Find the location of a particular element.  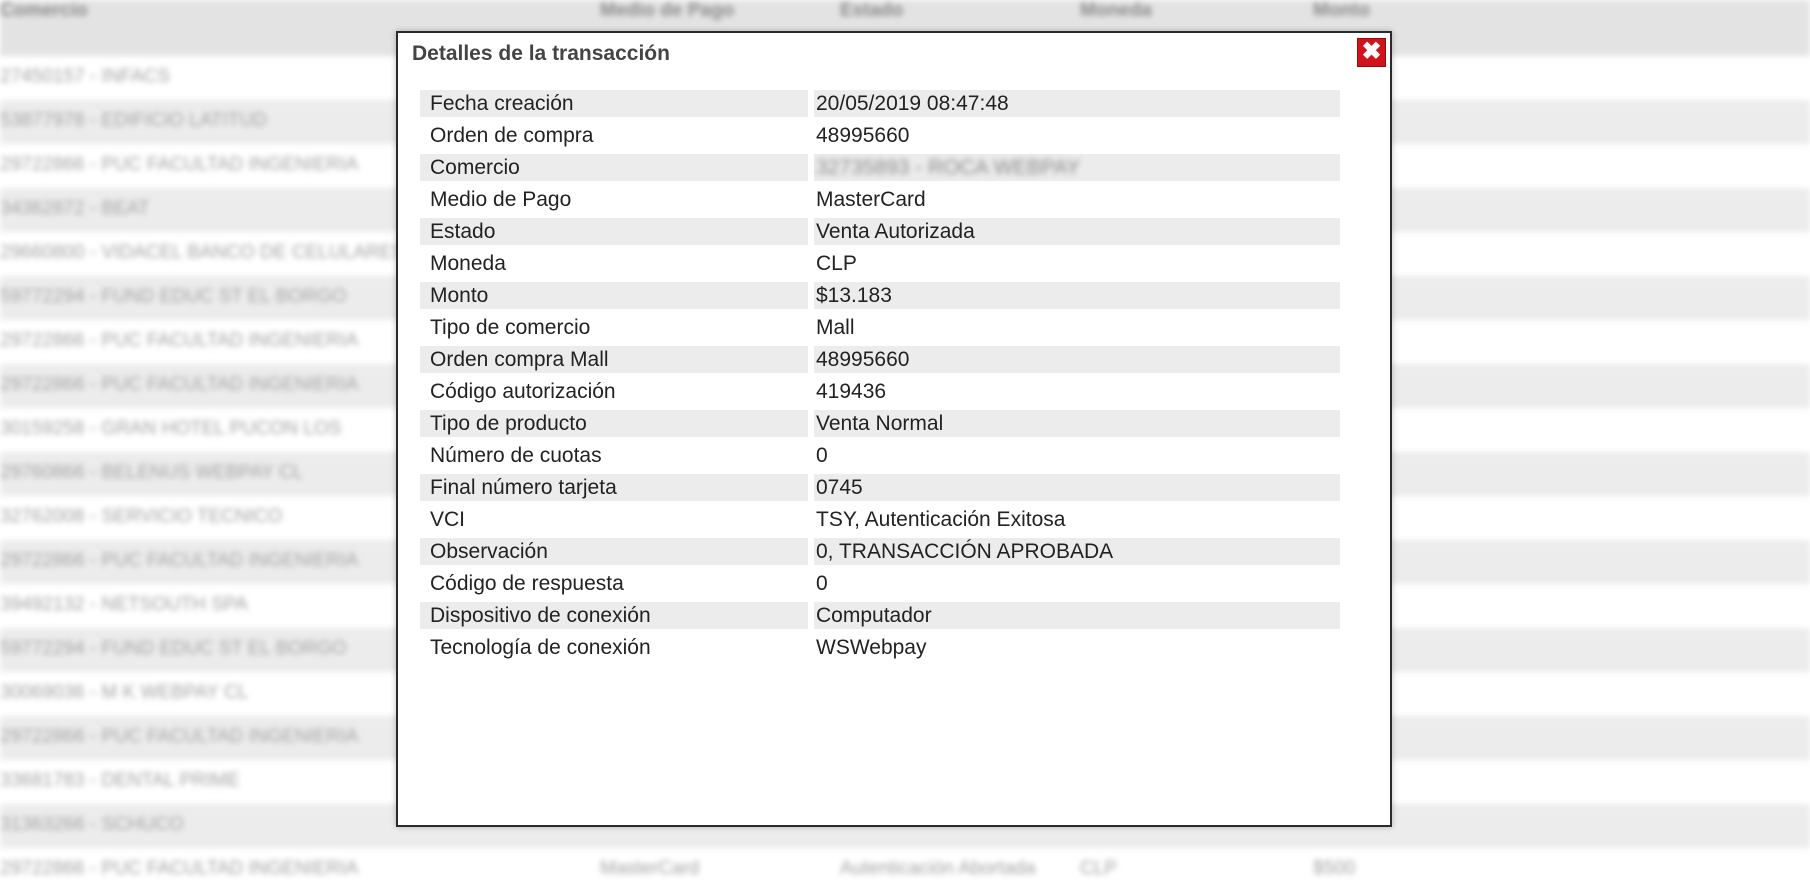

detail-row: Medio de Pago MasterCard is located at coordinates (880, 199).